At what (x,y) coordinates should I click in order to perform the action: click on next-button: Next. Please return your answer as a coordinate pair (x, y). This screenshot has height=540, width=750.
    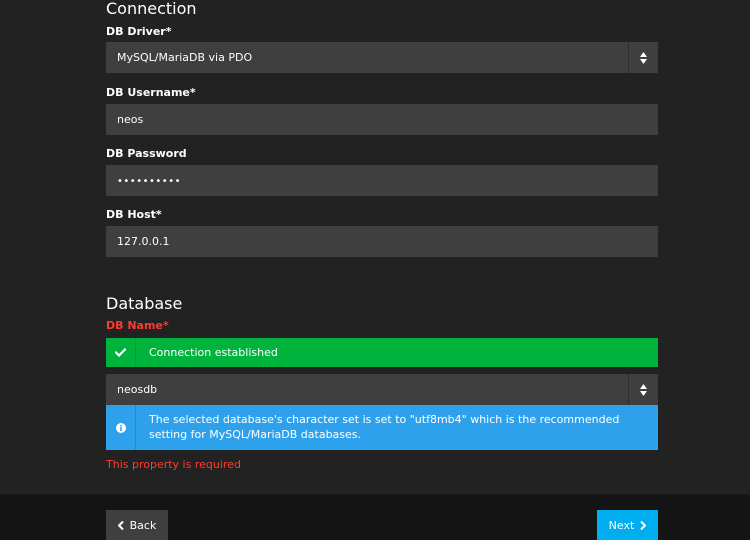
    Looking at the image, I should click on (627, 525).